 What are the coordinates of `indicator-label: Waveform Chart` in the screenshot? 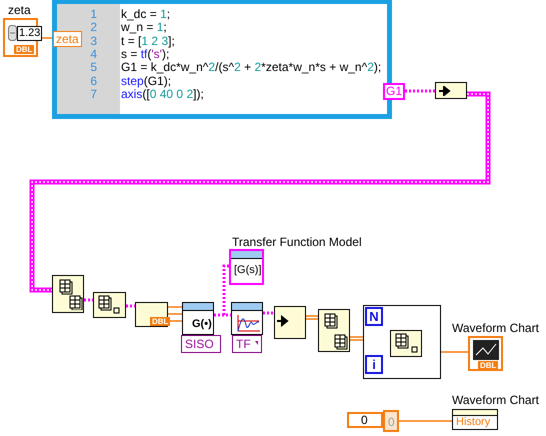 It's located at (495, 328).